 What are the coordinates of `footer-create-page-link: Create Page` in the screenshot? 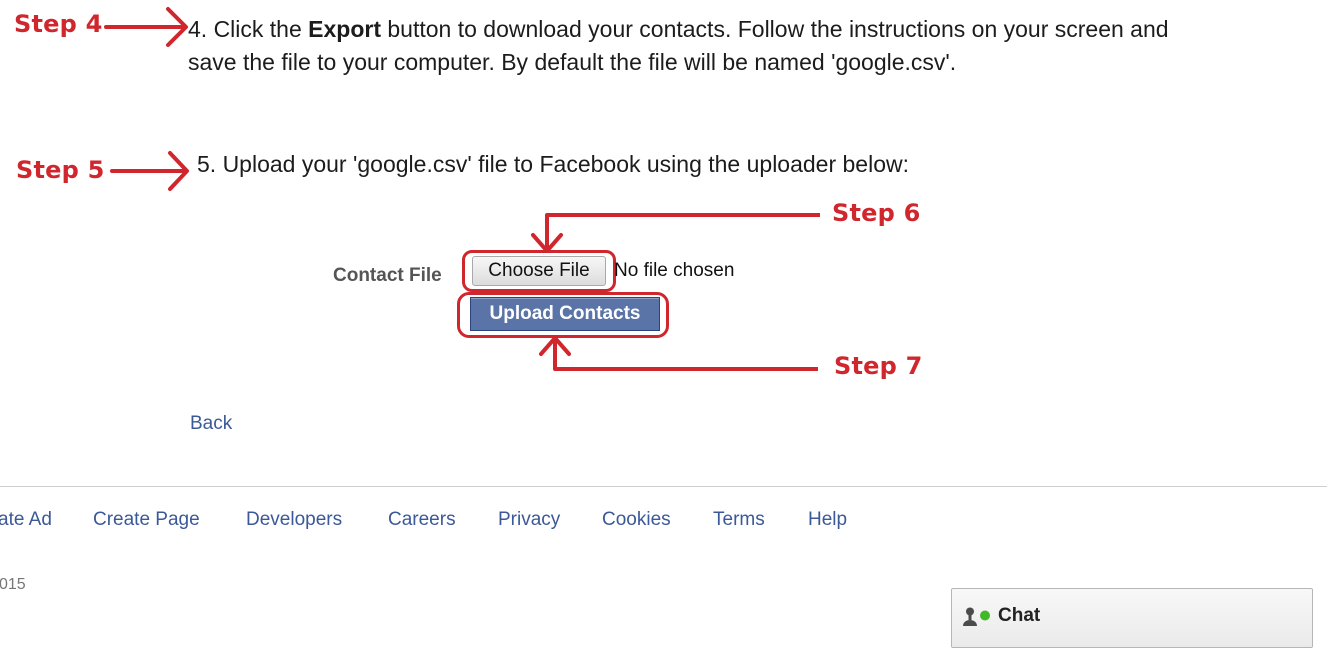 It's located at (146, 520).